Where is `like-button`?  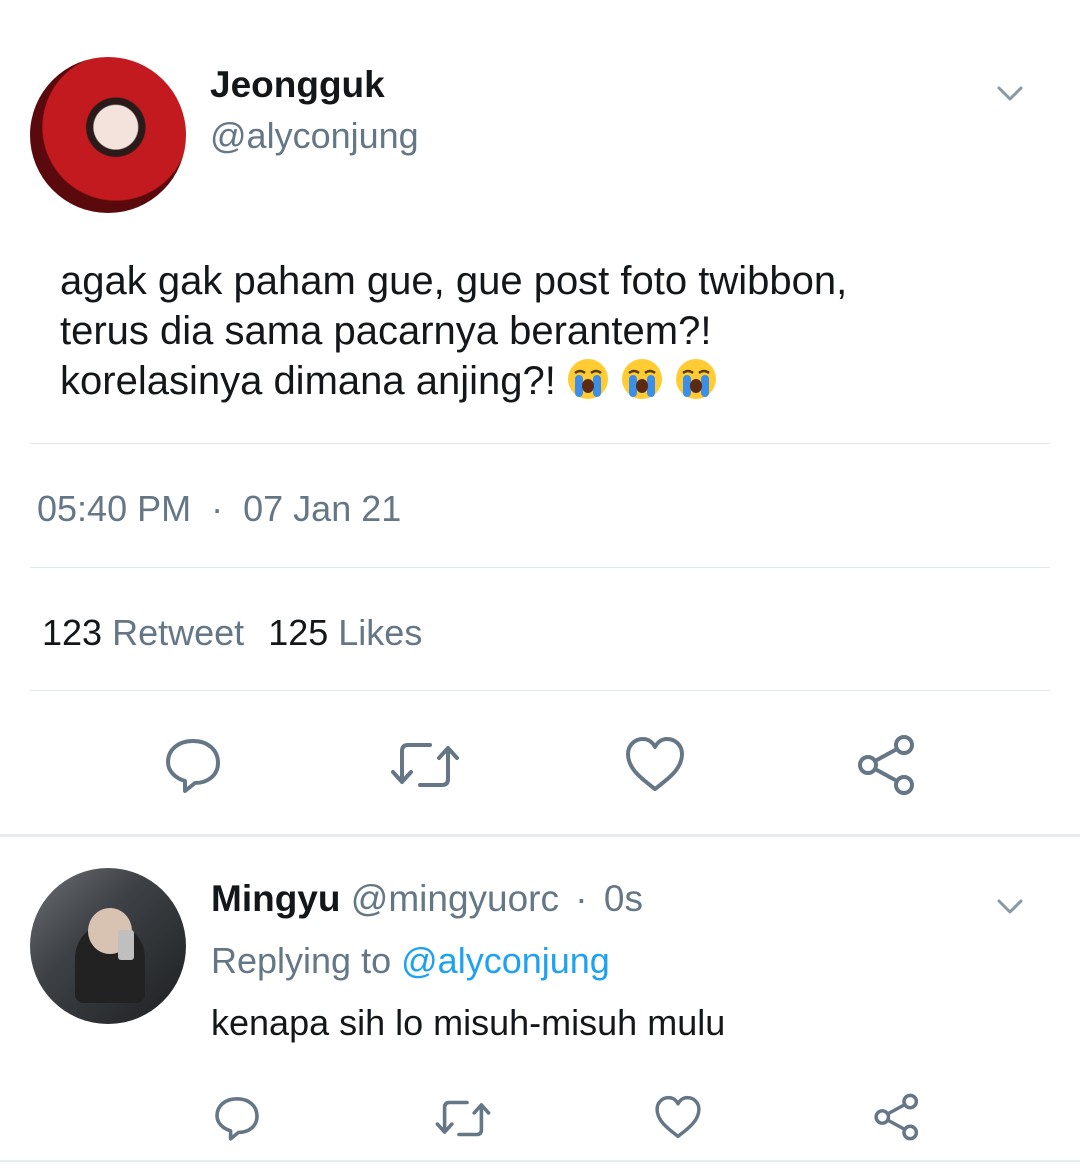 like-button is located at coordinates (655, 764).